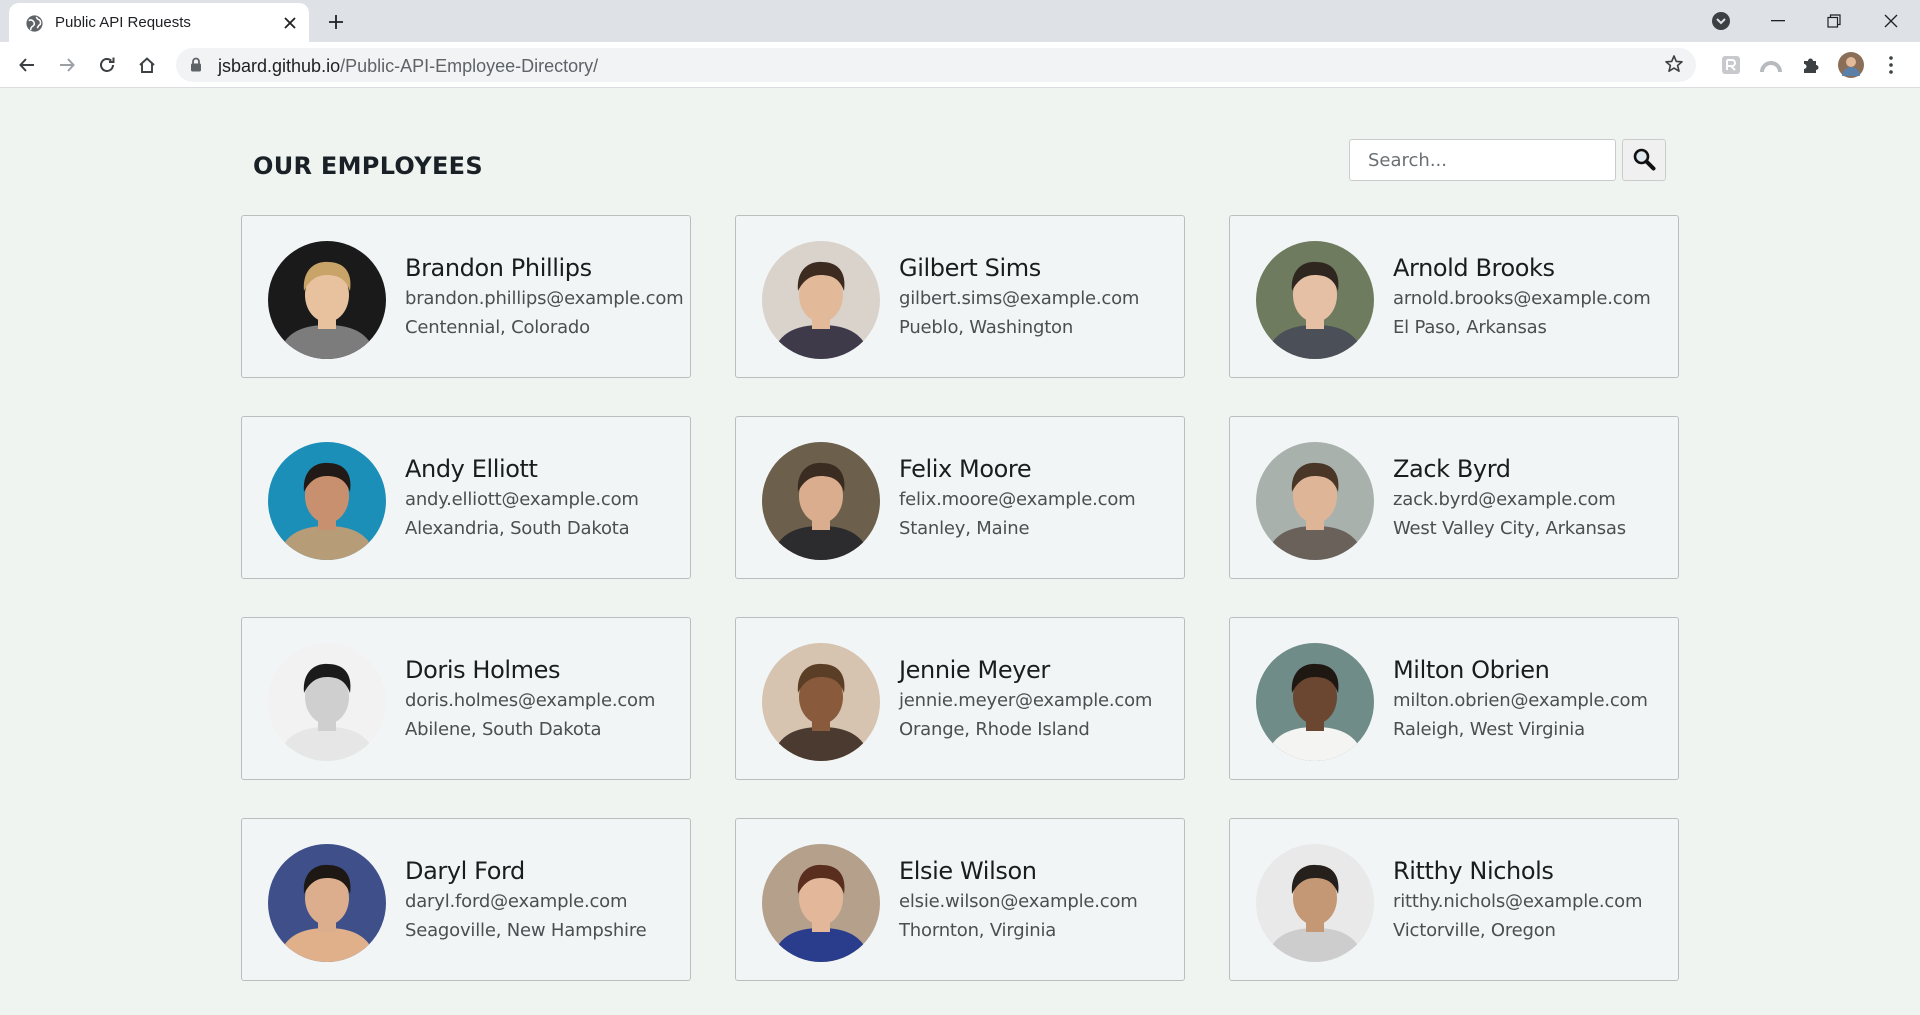 The image size is (1920, 1015). What do you see at coordinates (34, 23) in the screenshot?
I see `globe-icon` at bounding box center [34, 23].